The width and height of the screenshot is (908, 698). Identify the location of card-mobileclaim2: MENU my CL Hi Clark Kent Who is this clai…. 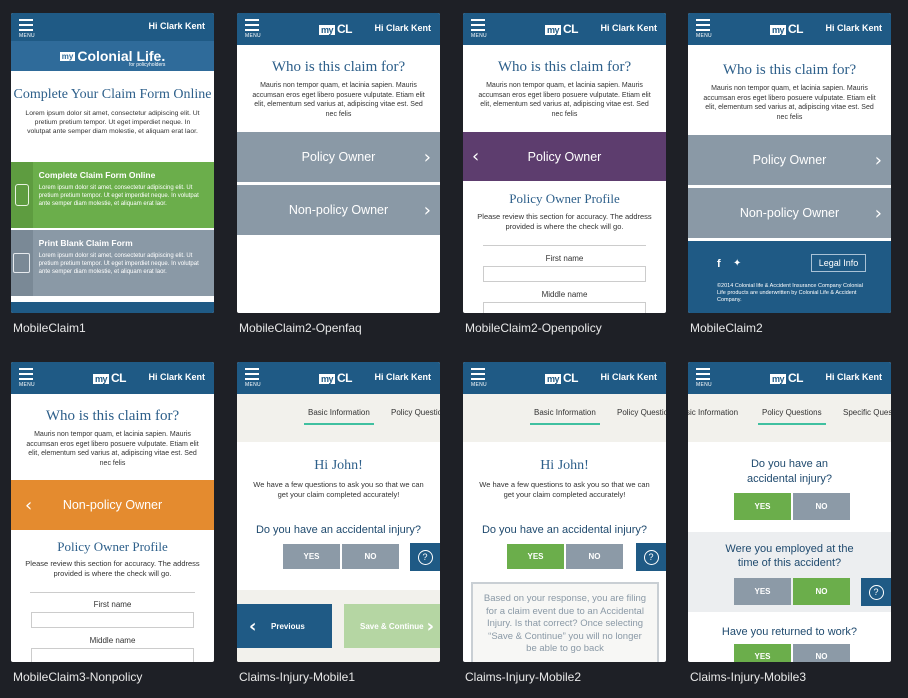
(789, 174).